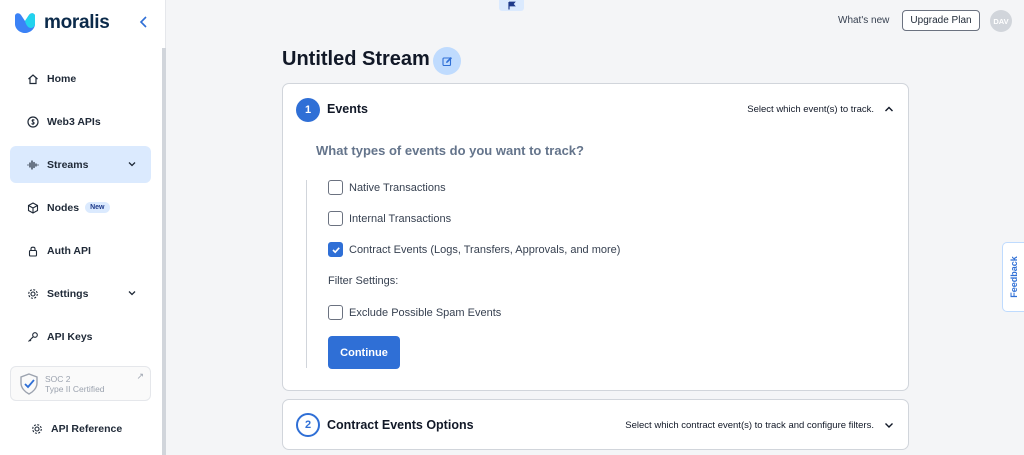 This screenshot has height=455, width=1024. I want to click on feedback-label: Feedback, so click(1013, 277).